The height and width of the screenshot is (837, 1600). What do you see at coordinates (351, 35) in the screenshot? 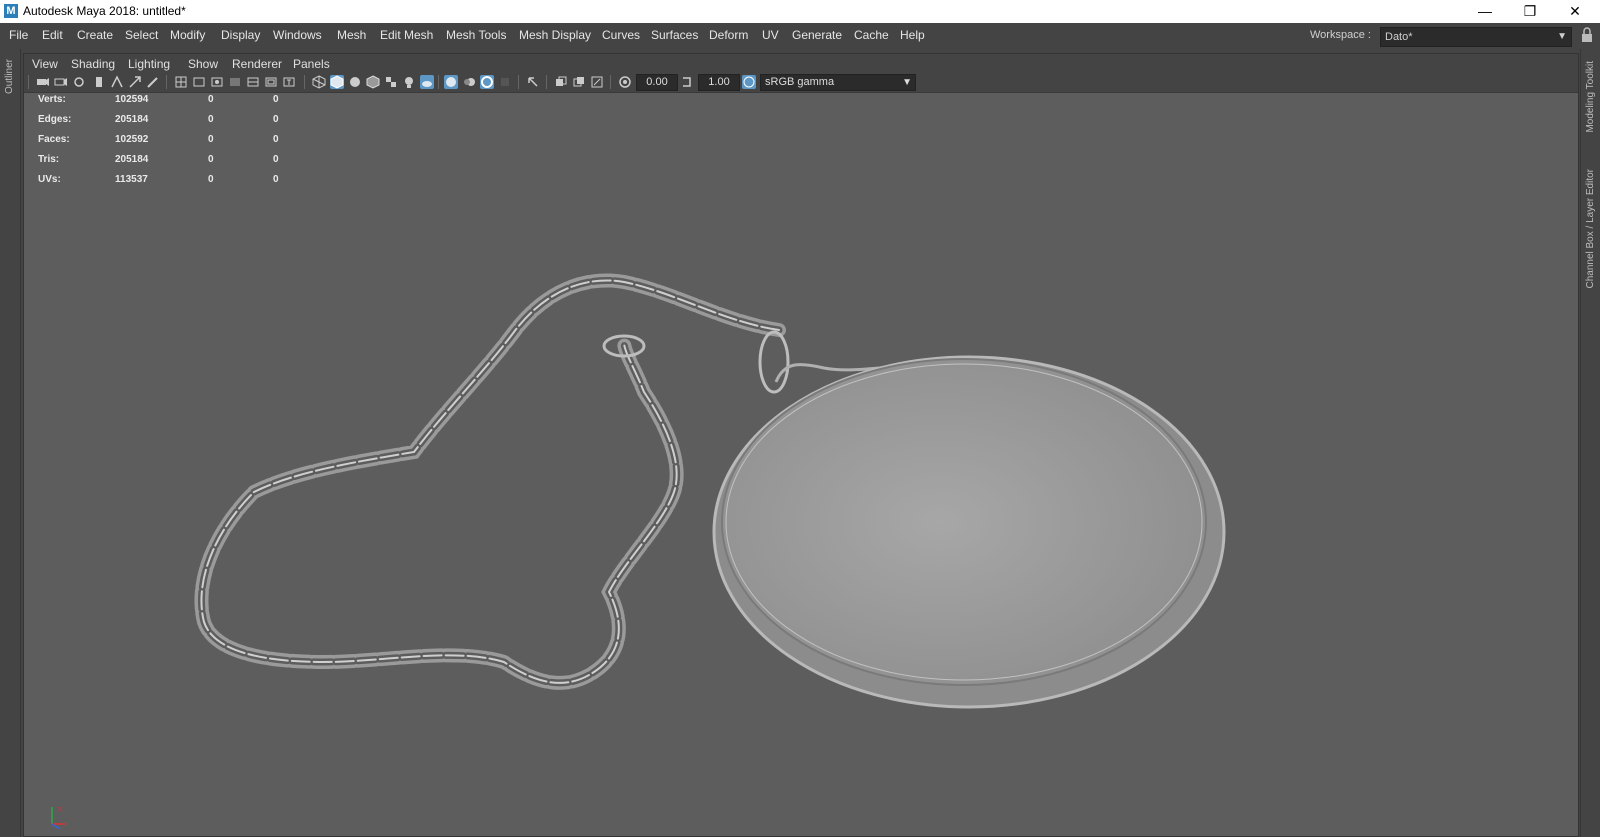
I see `menu-mesh: Mesh` at bounding box center [351, 35].